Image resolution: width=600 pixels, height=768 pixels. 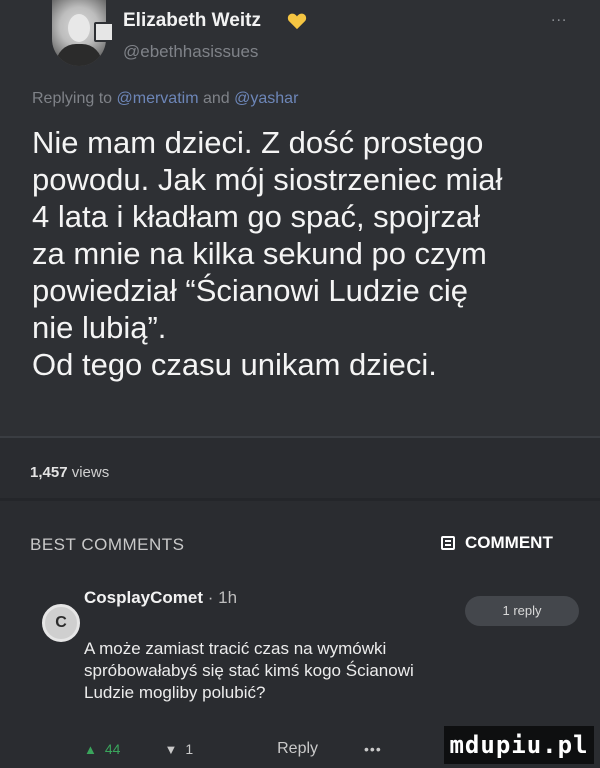 What do you see at coordinates (234, 364) in the screenshot?
I see `tweet-text-line: Od tego czasu unikam dzieci.` at bounding box center [234, 364].